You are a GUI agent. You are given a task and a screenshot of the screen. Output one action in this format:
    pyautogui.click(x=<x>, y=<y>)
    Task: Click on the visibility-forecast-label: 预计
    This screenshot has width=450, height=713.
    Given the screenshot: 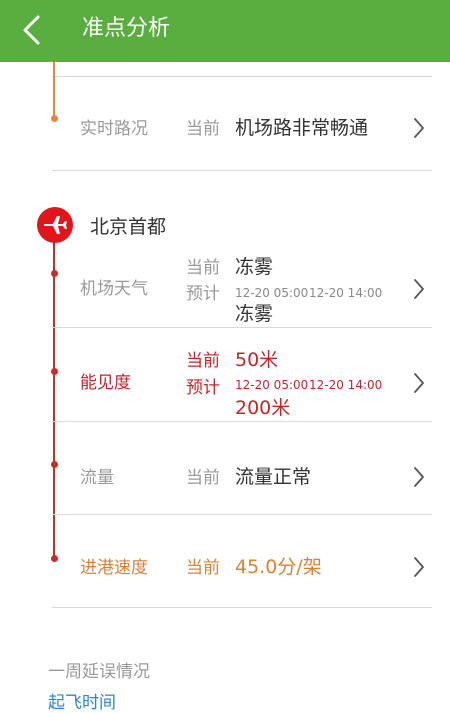 What is the action you would take?
    pyautogui.click(x=203, y=388)
    